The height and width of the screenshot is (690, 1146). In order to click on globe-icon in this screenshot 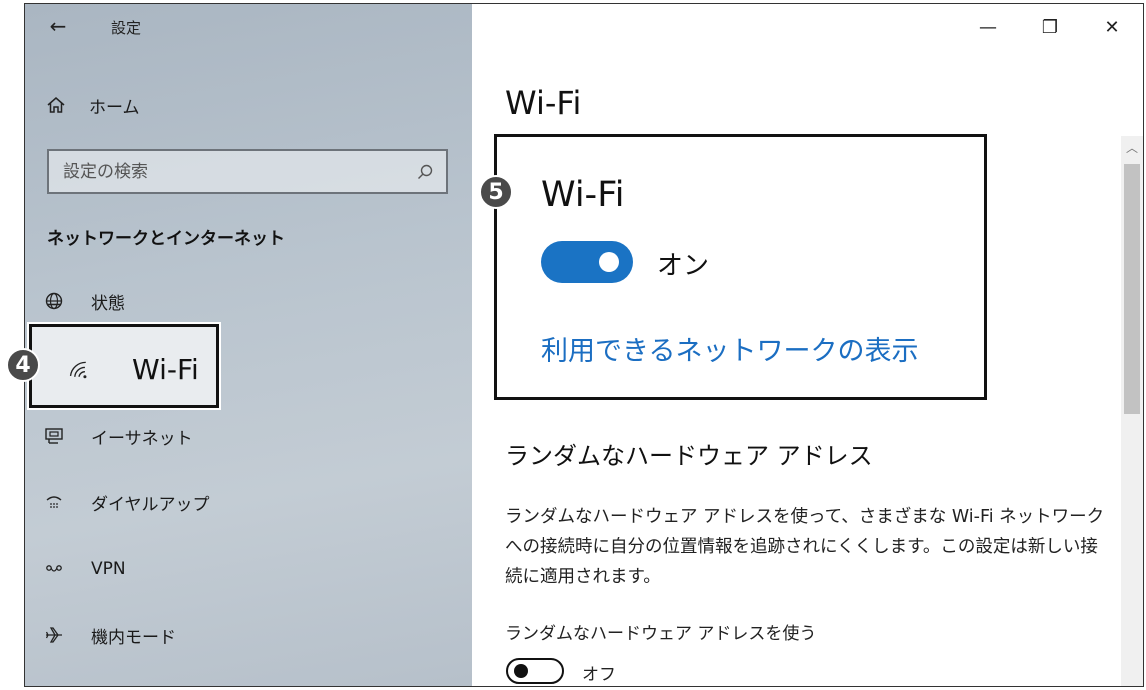, I will do `click(54, 301)`.